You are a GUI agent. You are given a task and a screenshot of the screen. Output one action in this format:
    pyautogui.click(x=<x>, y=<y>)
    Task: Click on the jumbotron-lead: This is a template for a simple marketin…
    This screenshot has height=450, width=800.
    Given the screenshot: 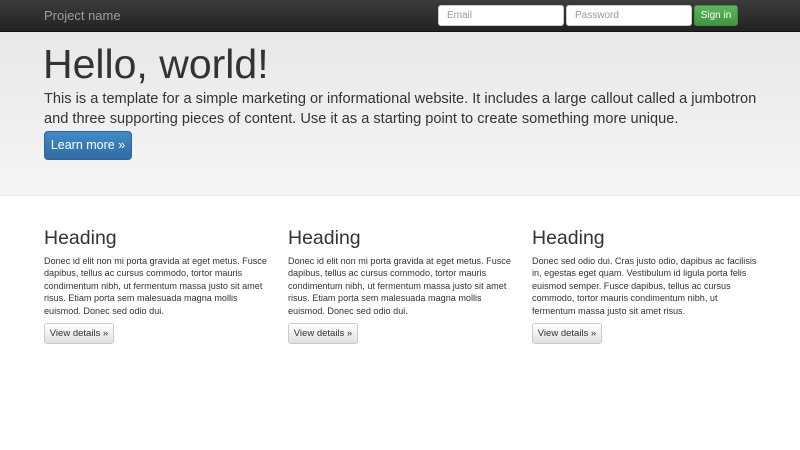 What is the action you would take?
    pyautogui.click(x=400, y=109)
    